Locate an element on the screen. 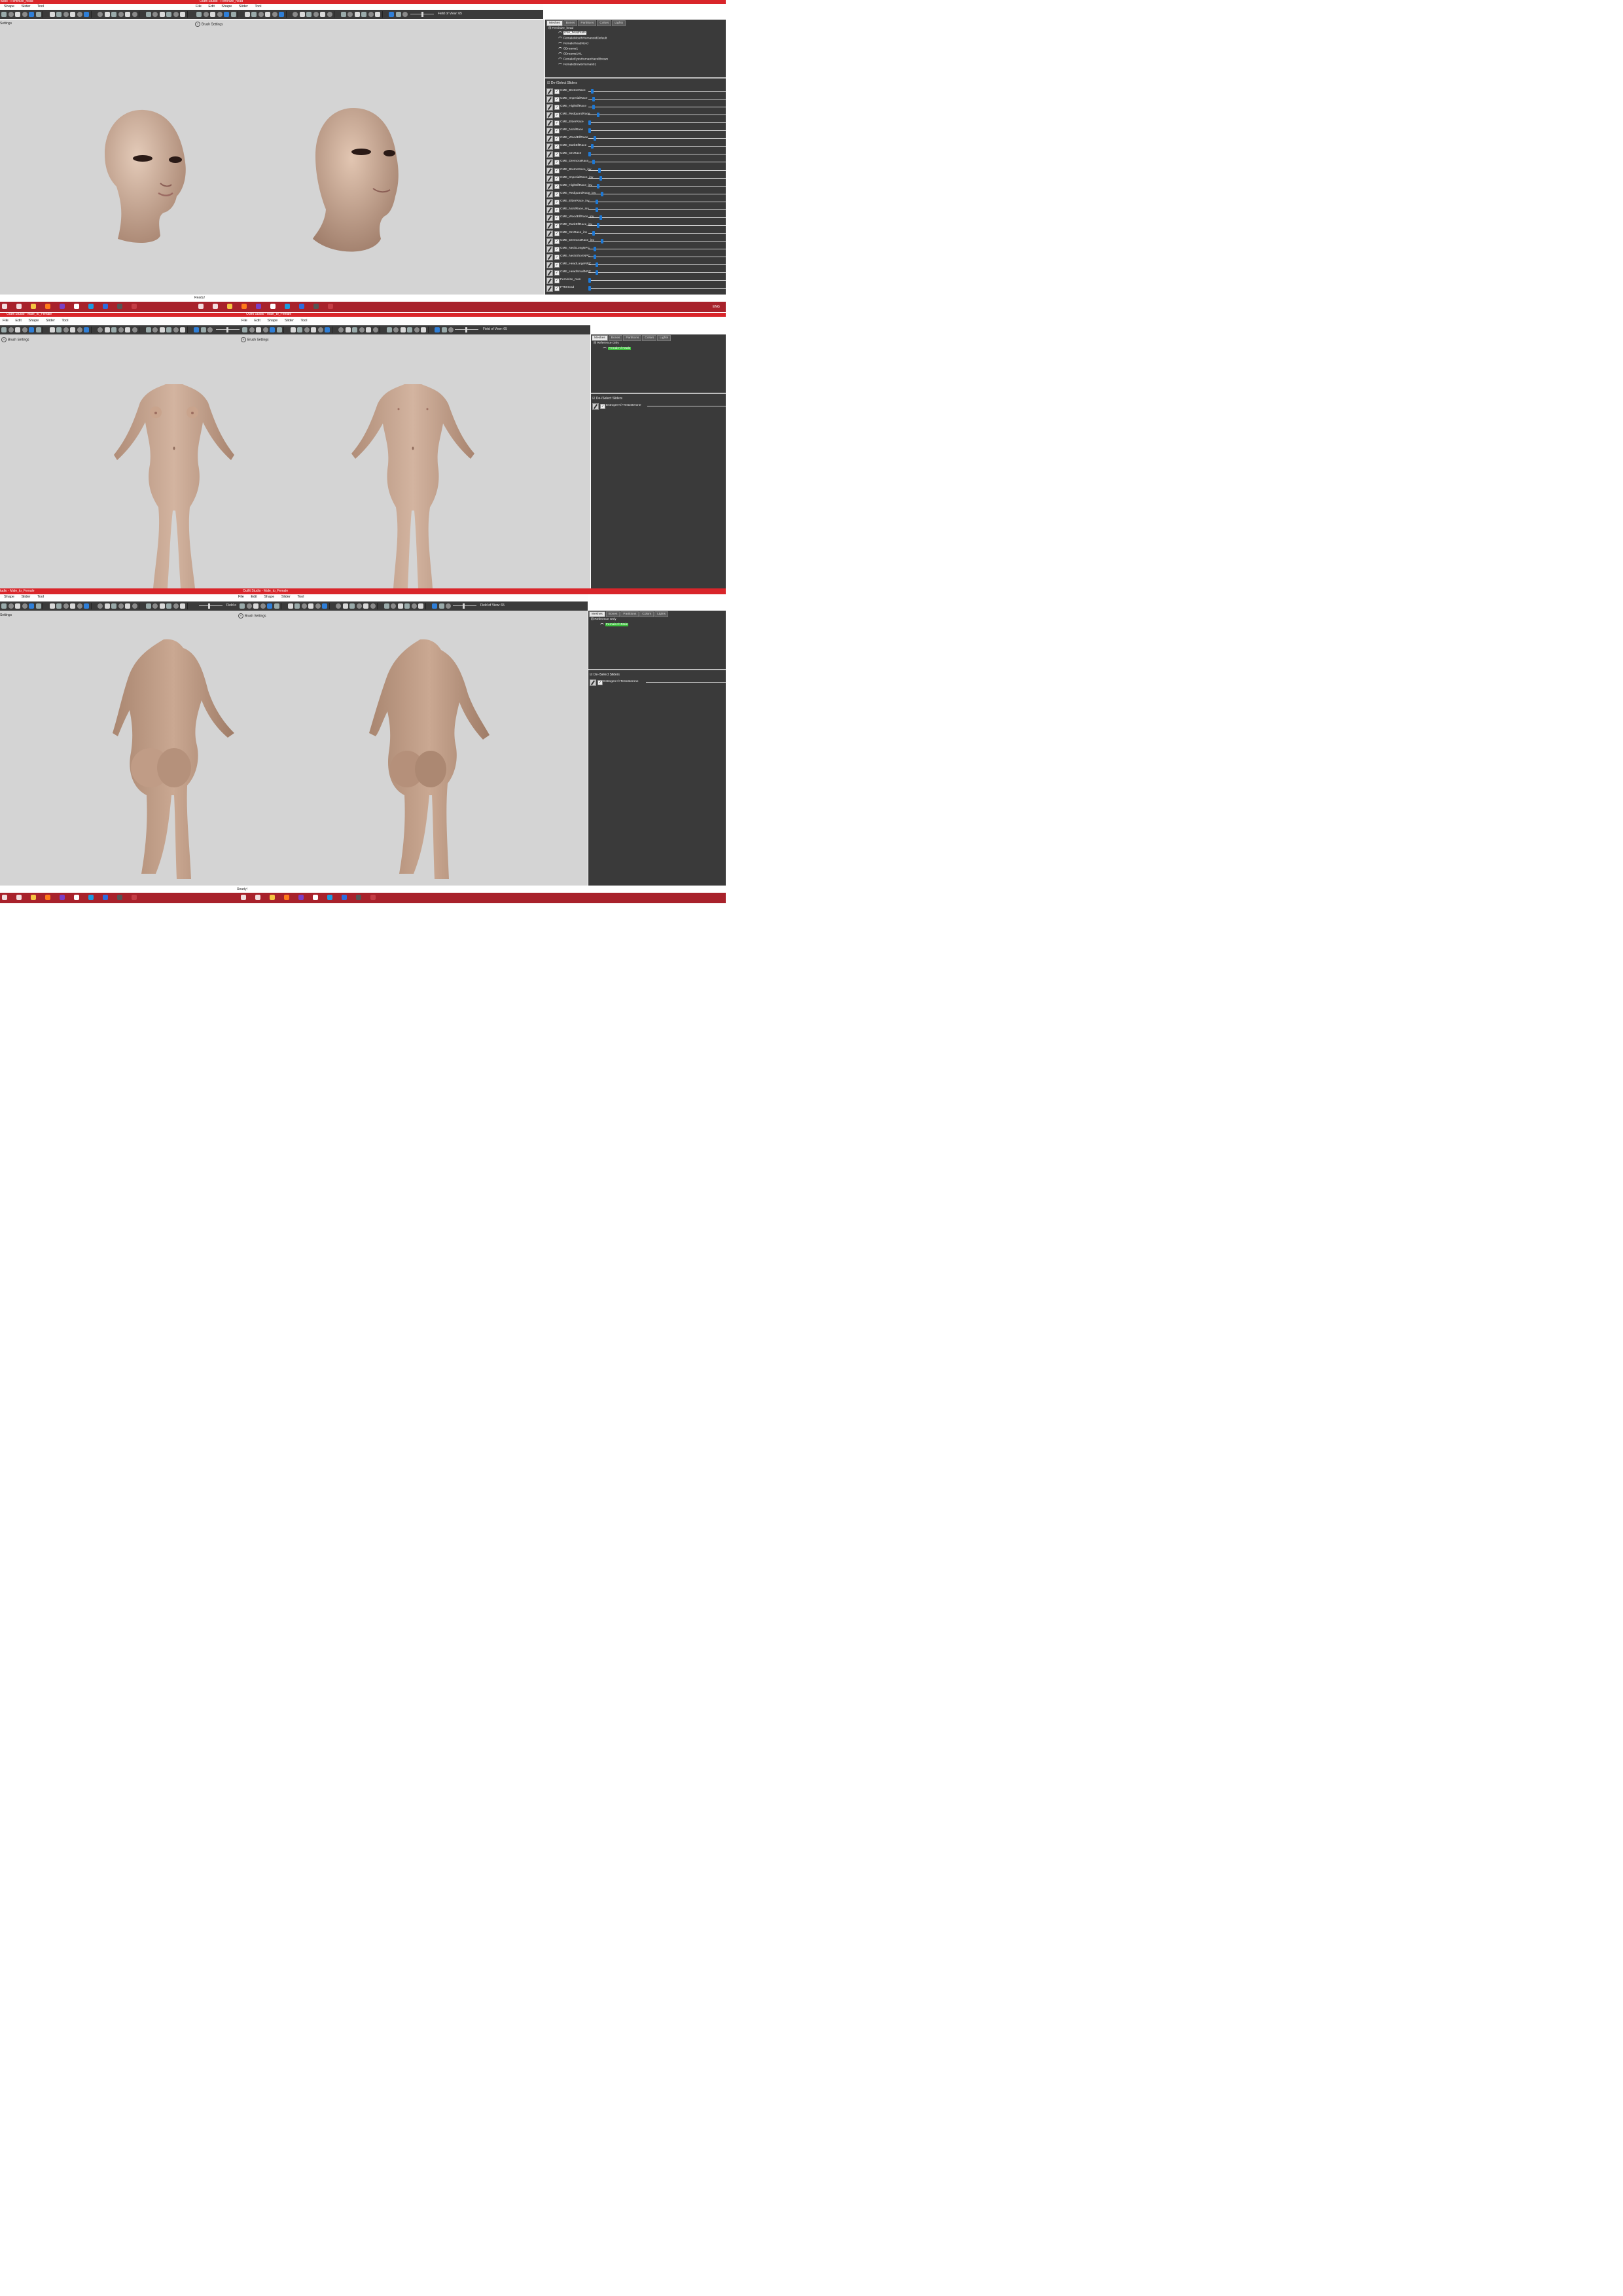  menu-edit: Edit is located at coordinates (18, 321).